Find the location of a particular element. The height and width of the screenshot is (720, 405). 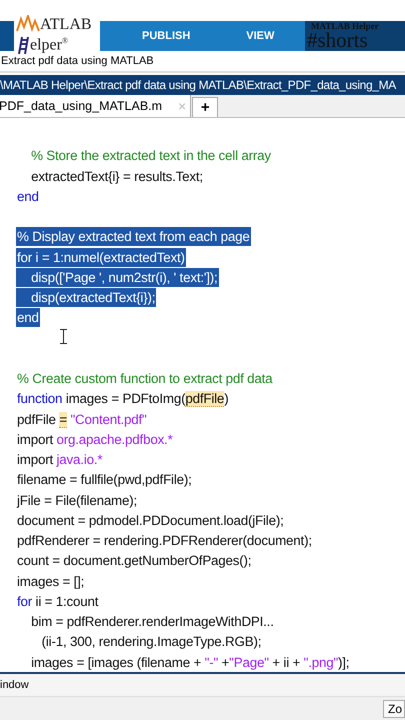

code-line: import java.io.* is located at coordinates (60, 460).